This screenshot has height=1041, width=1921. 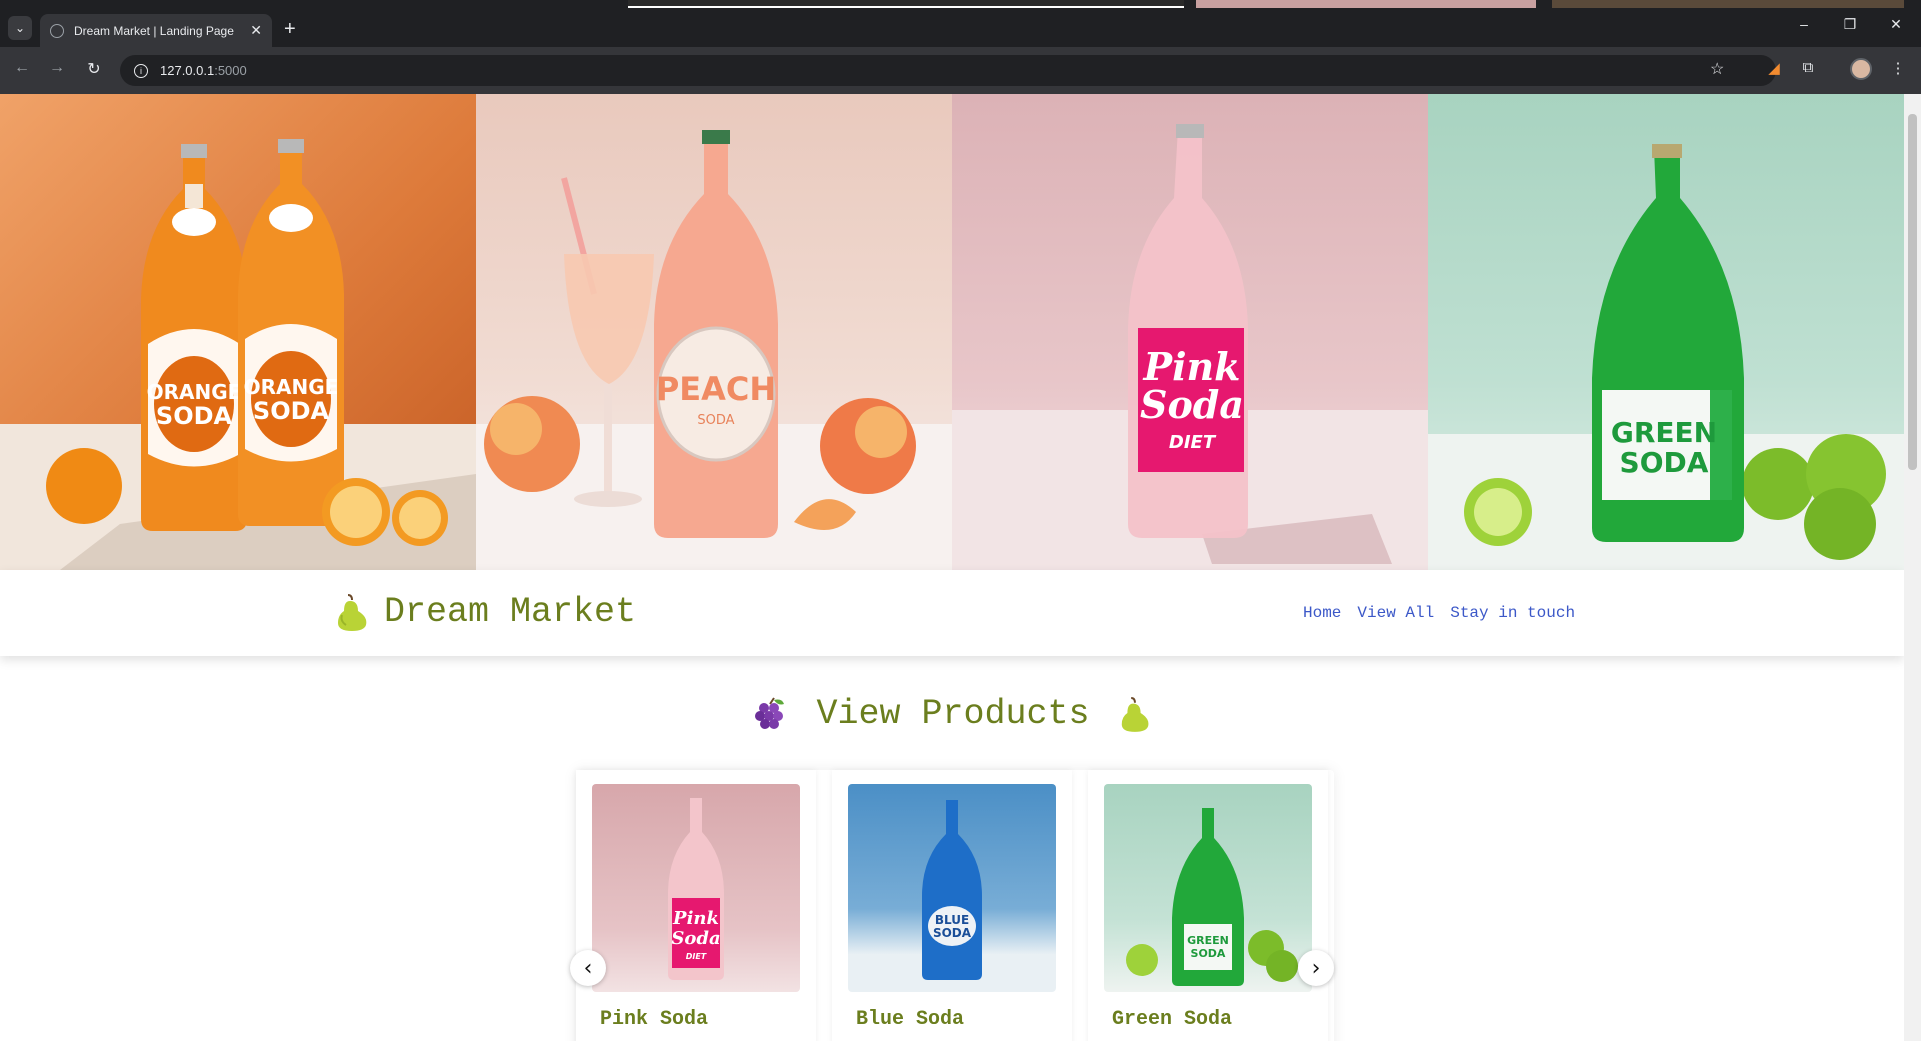 I want to click on tab-bar: ⌄ Dream Market | Landing Page ✕ + – ❐ ✕, so click(x=960, y=27).